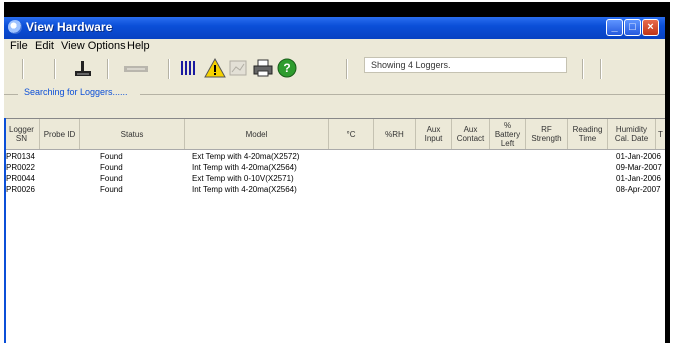 Image resolution: width=674 pixels, height=343 pixels. I want to click on cell-model: Ext Temp with 0-10V(X2571), so click(243, 178).